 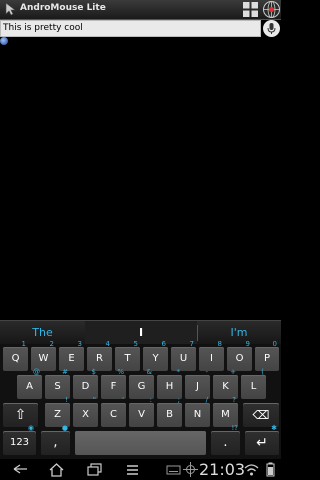 What do you see at coordinates (253, 383) in the screenshot?
I see `key-l: L(` at bounding box center [253, 383].